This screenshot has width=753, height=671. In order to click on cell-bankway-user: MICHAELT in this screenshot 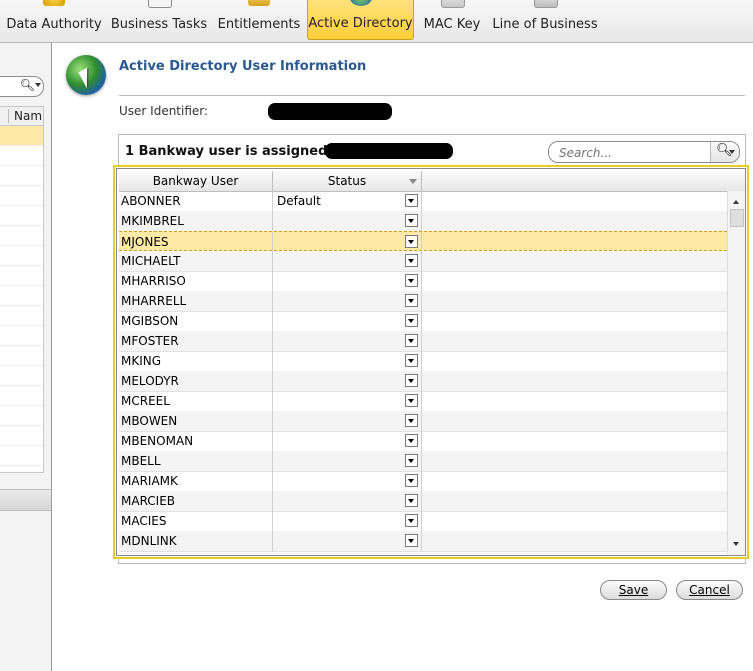, I will do `click(196, 261)`.